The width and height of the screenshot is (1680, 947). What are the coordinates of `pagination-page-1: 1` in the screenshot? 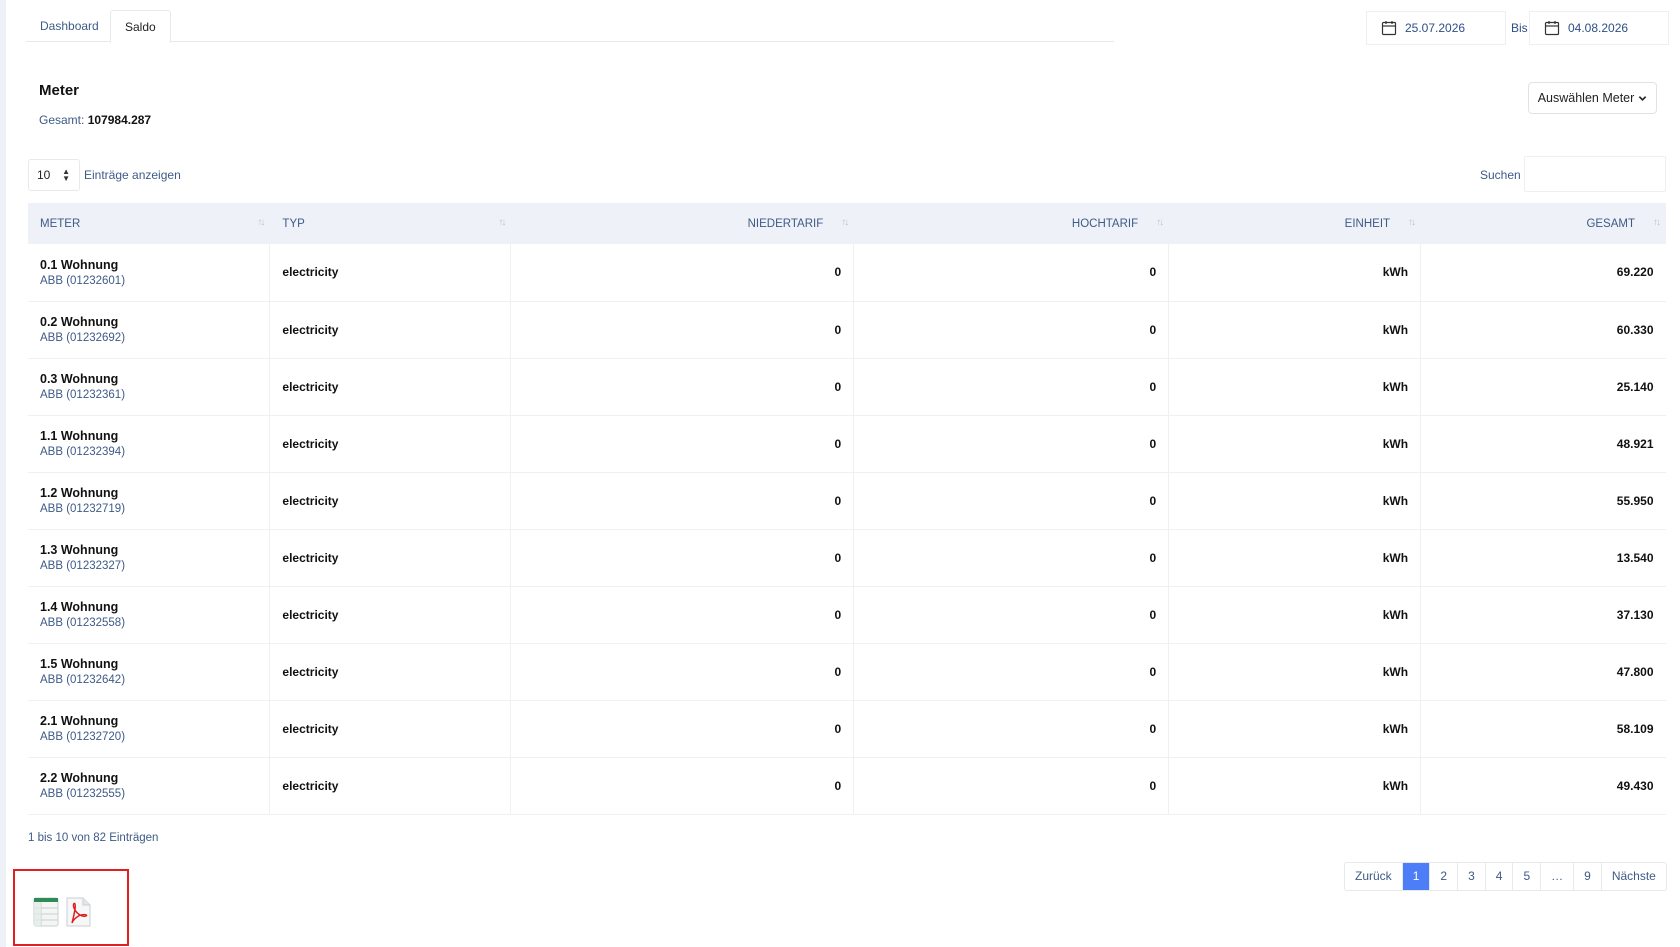 It's located at (1415, 876).